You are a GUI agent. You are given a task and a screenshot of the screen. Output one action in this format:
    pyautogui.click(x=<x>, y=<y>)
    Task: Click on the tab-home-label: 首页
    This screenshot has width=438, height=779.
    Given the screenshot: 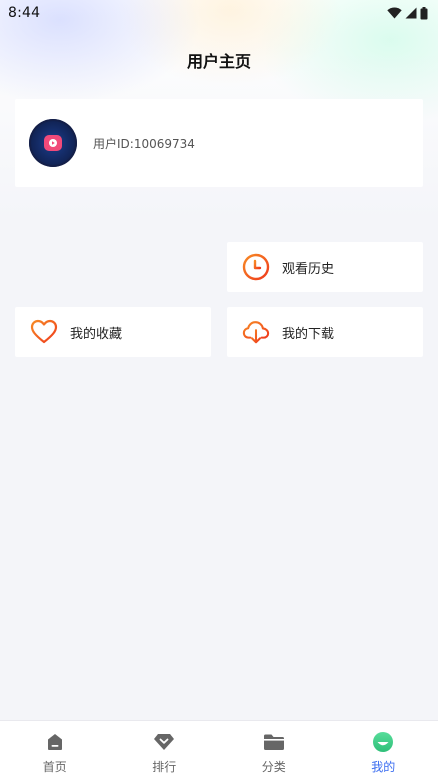 What is the action you would take?
    pyautogui.click(x=54, y=767)
    